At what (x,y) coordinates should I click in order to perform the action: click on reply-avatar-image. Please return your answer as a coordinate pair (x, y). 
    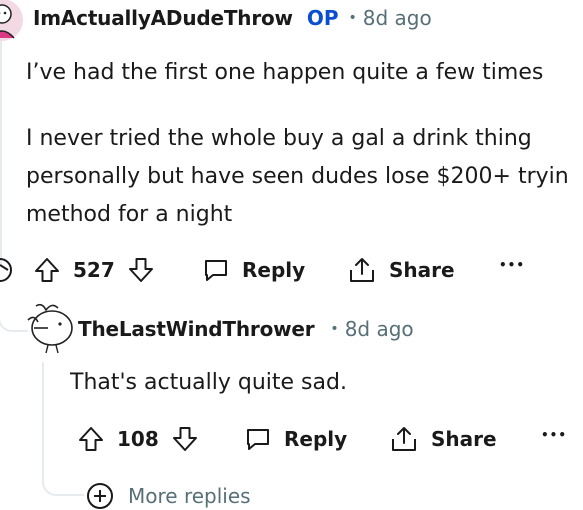
    Looking at the image, I should click on (48, 326).